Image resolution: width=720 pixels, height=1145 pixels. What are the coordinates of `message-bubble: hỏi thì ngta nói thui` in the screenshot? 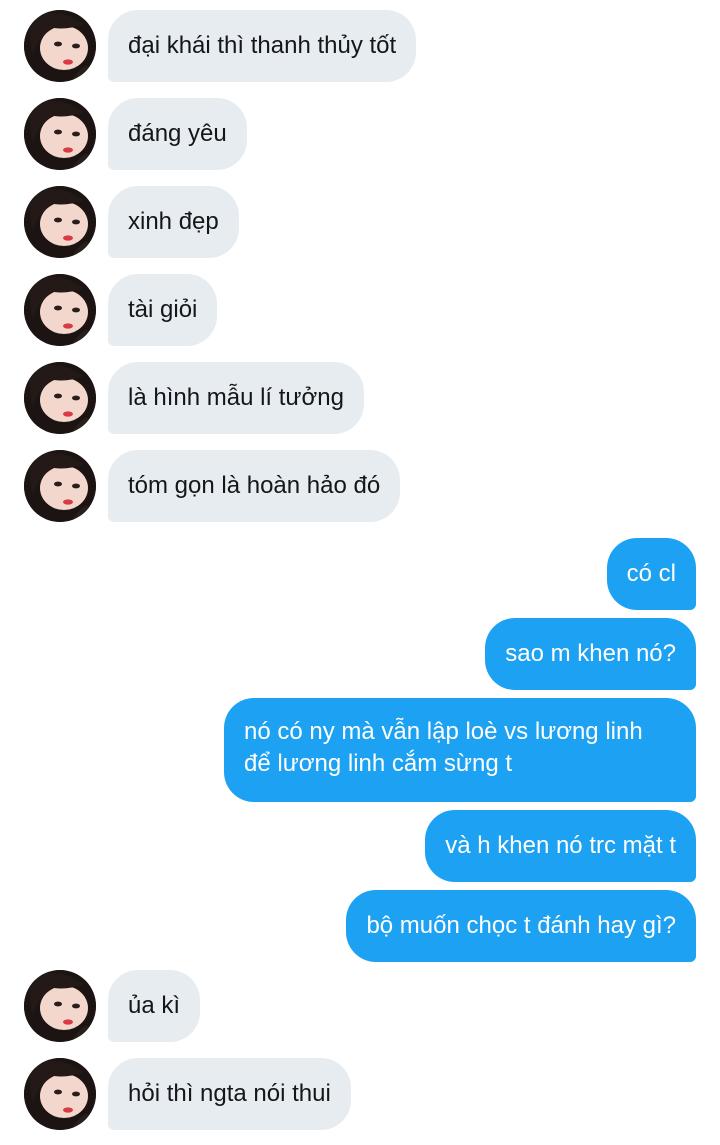 It's located at (229, 1094).